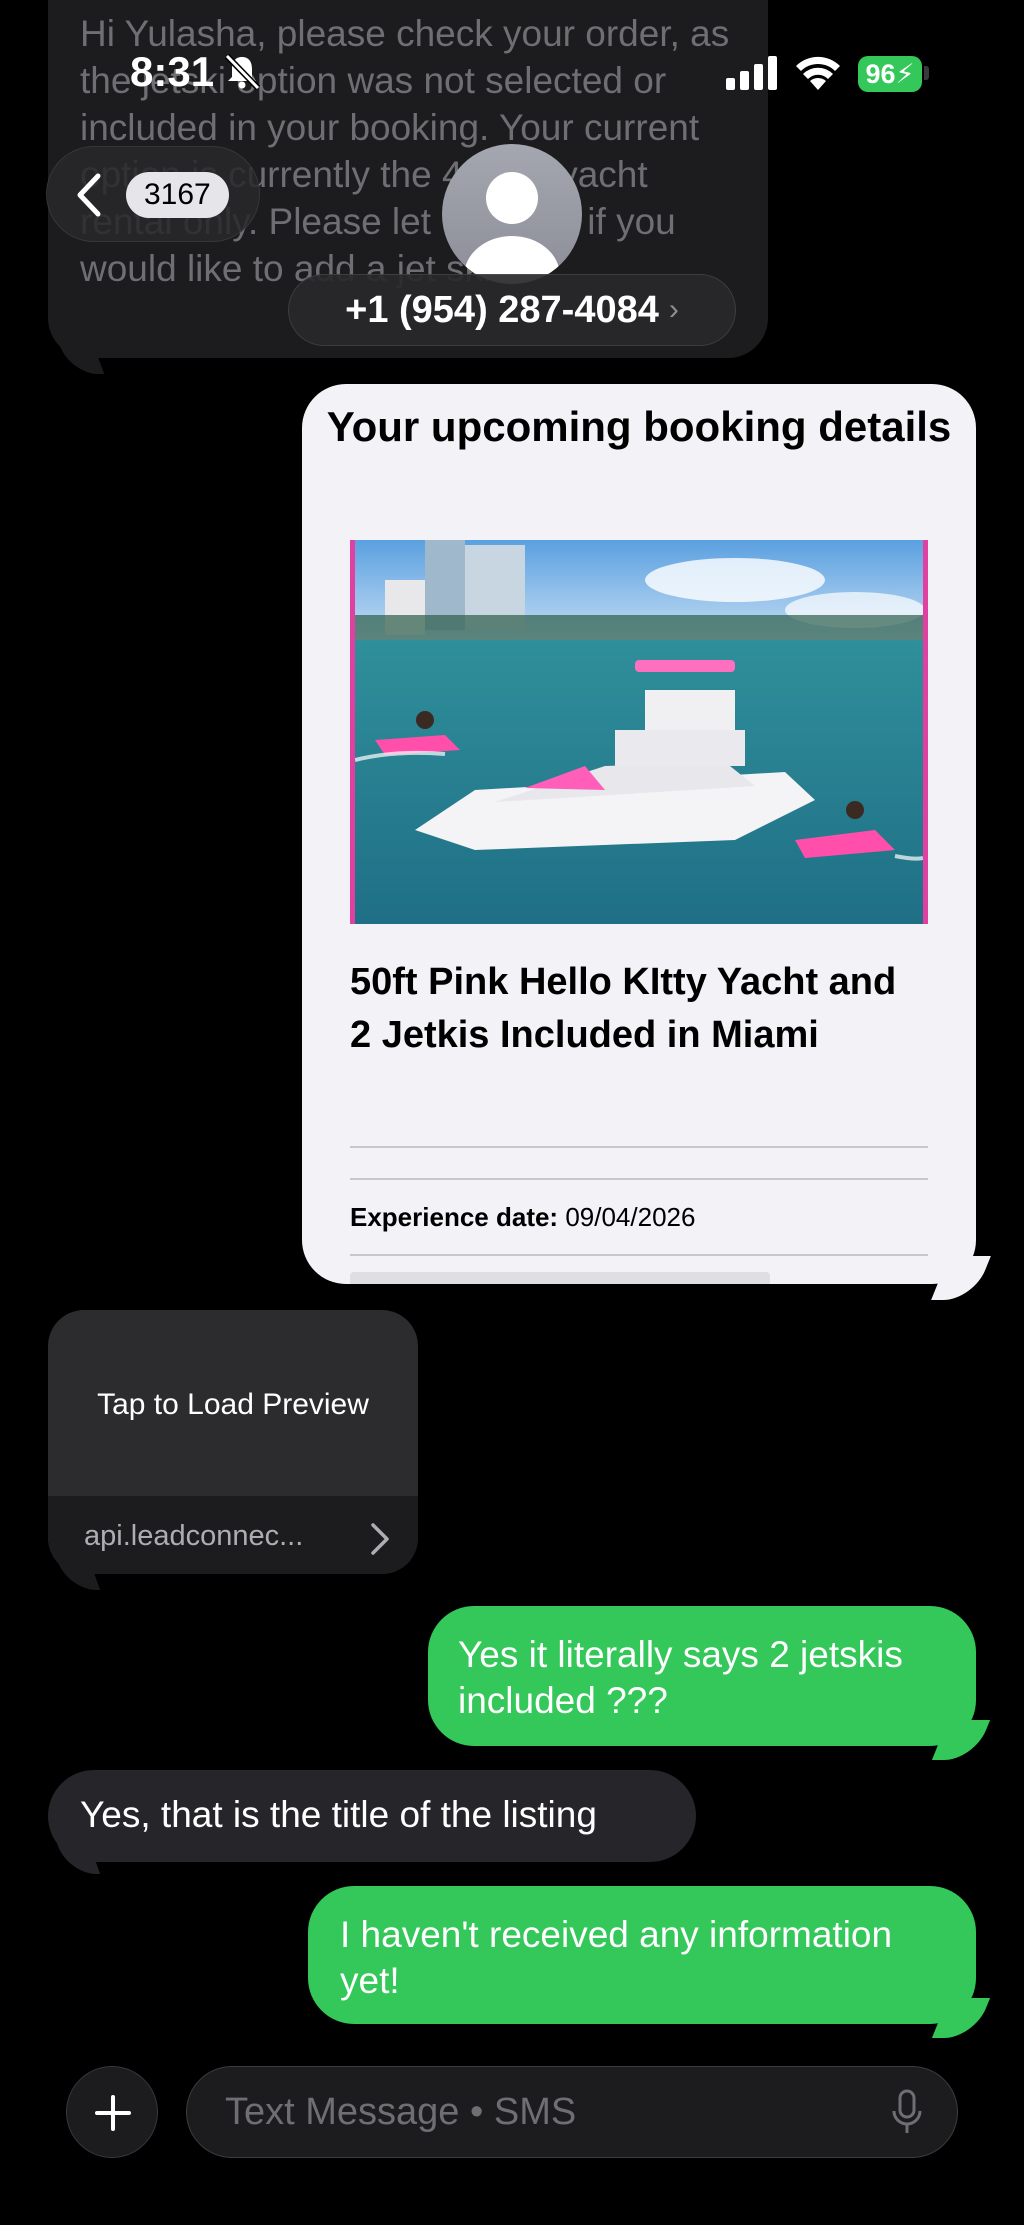 The image size is (1024, 2225). Describe the element at coordinates (454, 1217) in the screenshot. I see `experience-date-label: Experience date:` at that location.